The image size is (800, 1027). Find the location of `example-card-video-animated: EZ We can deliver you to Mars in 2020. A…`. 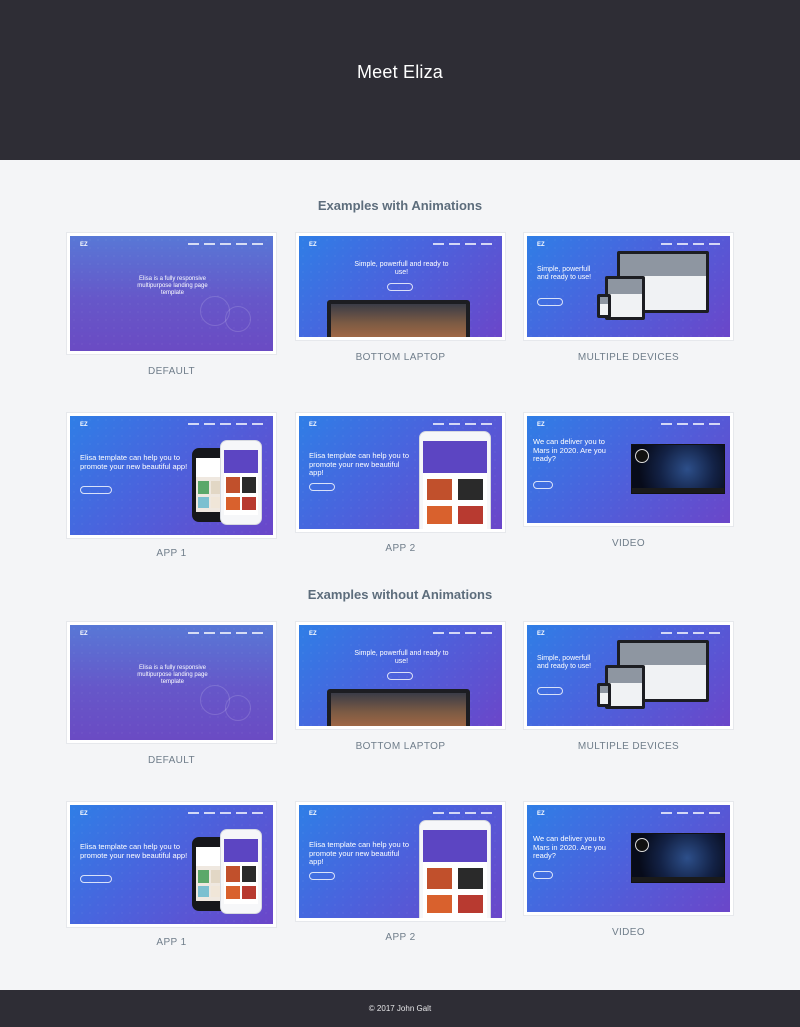

example-card-video-animated: EZ We can deliver you to Mars in 2020. A… is located at coordinates (628, 482).